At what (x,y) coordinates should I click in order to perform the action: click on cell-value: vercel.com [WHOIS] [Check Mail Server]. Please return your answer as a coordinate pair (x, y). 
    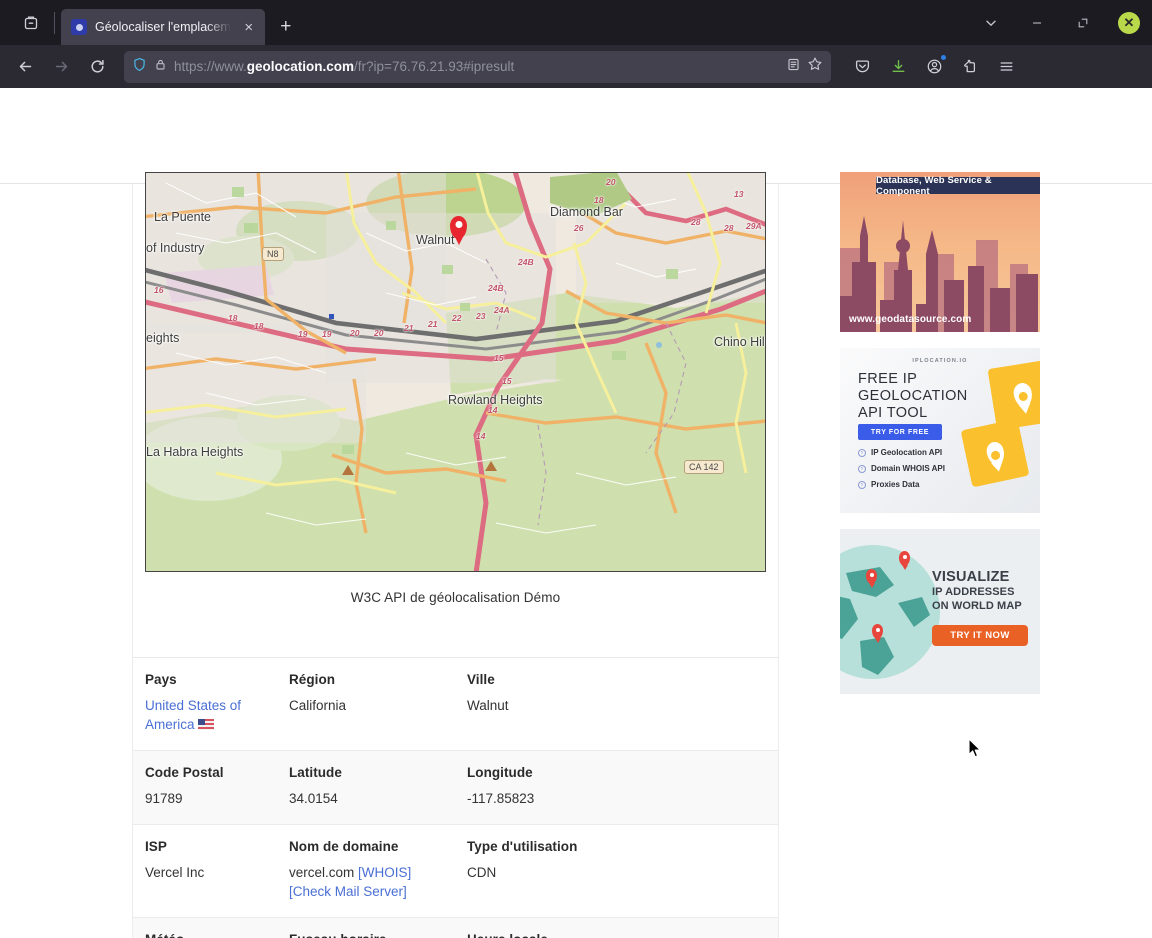
    Looking at the image, I should click on (378, 882).